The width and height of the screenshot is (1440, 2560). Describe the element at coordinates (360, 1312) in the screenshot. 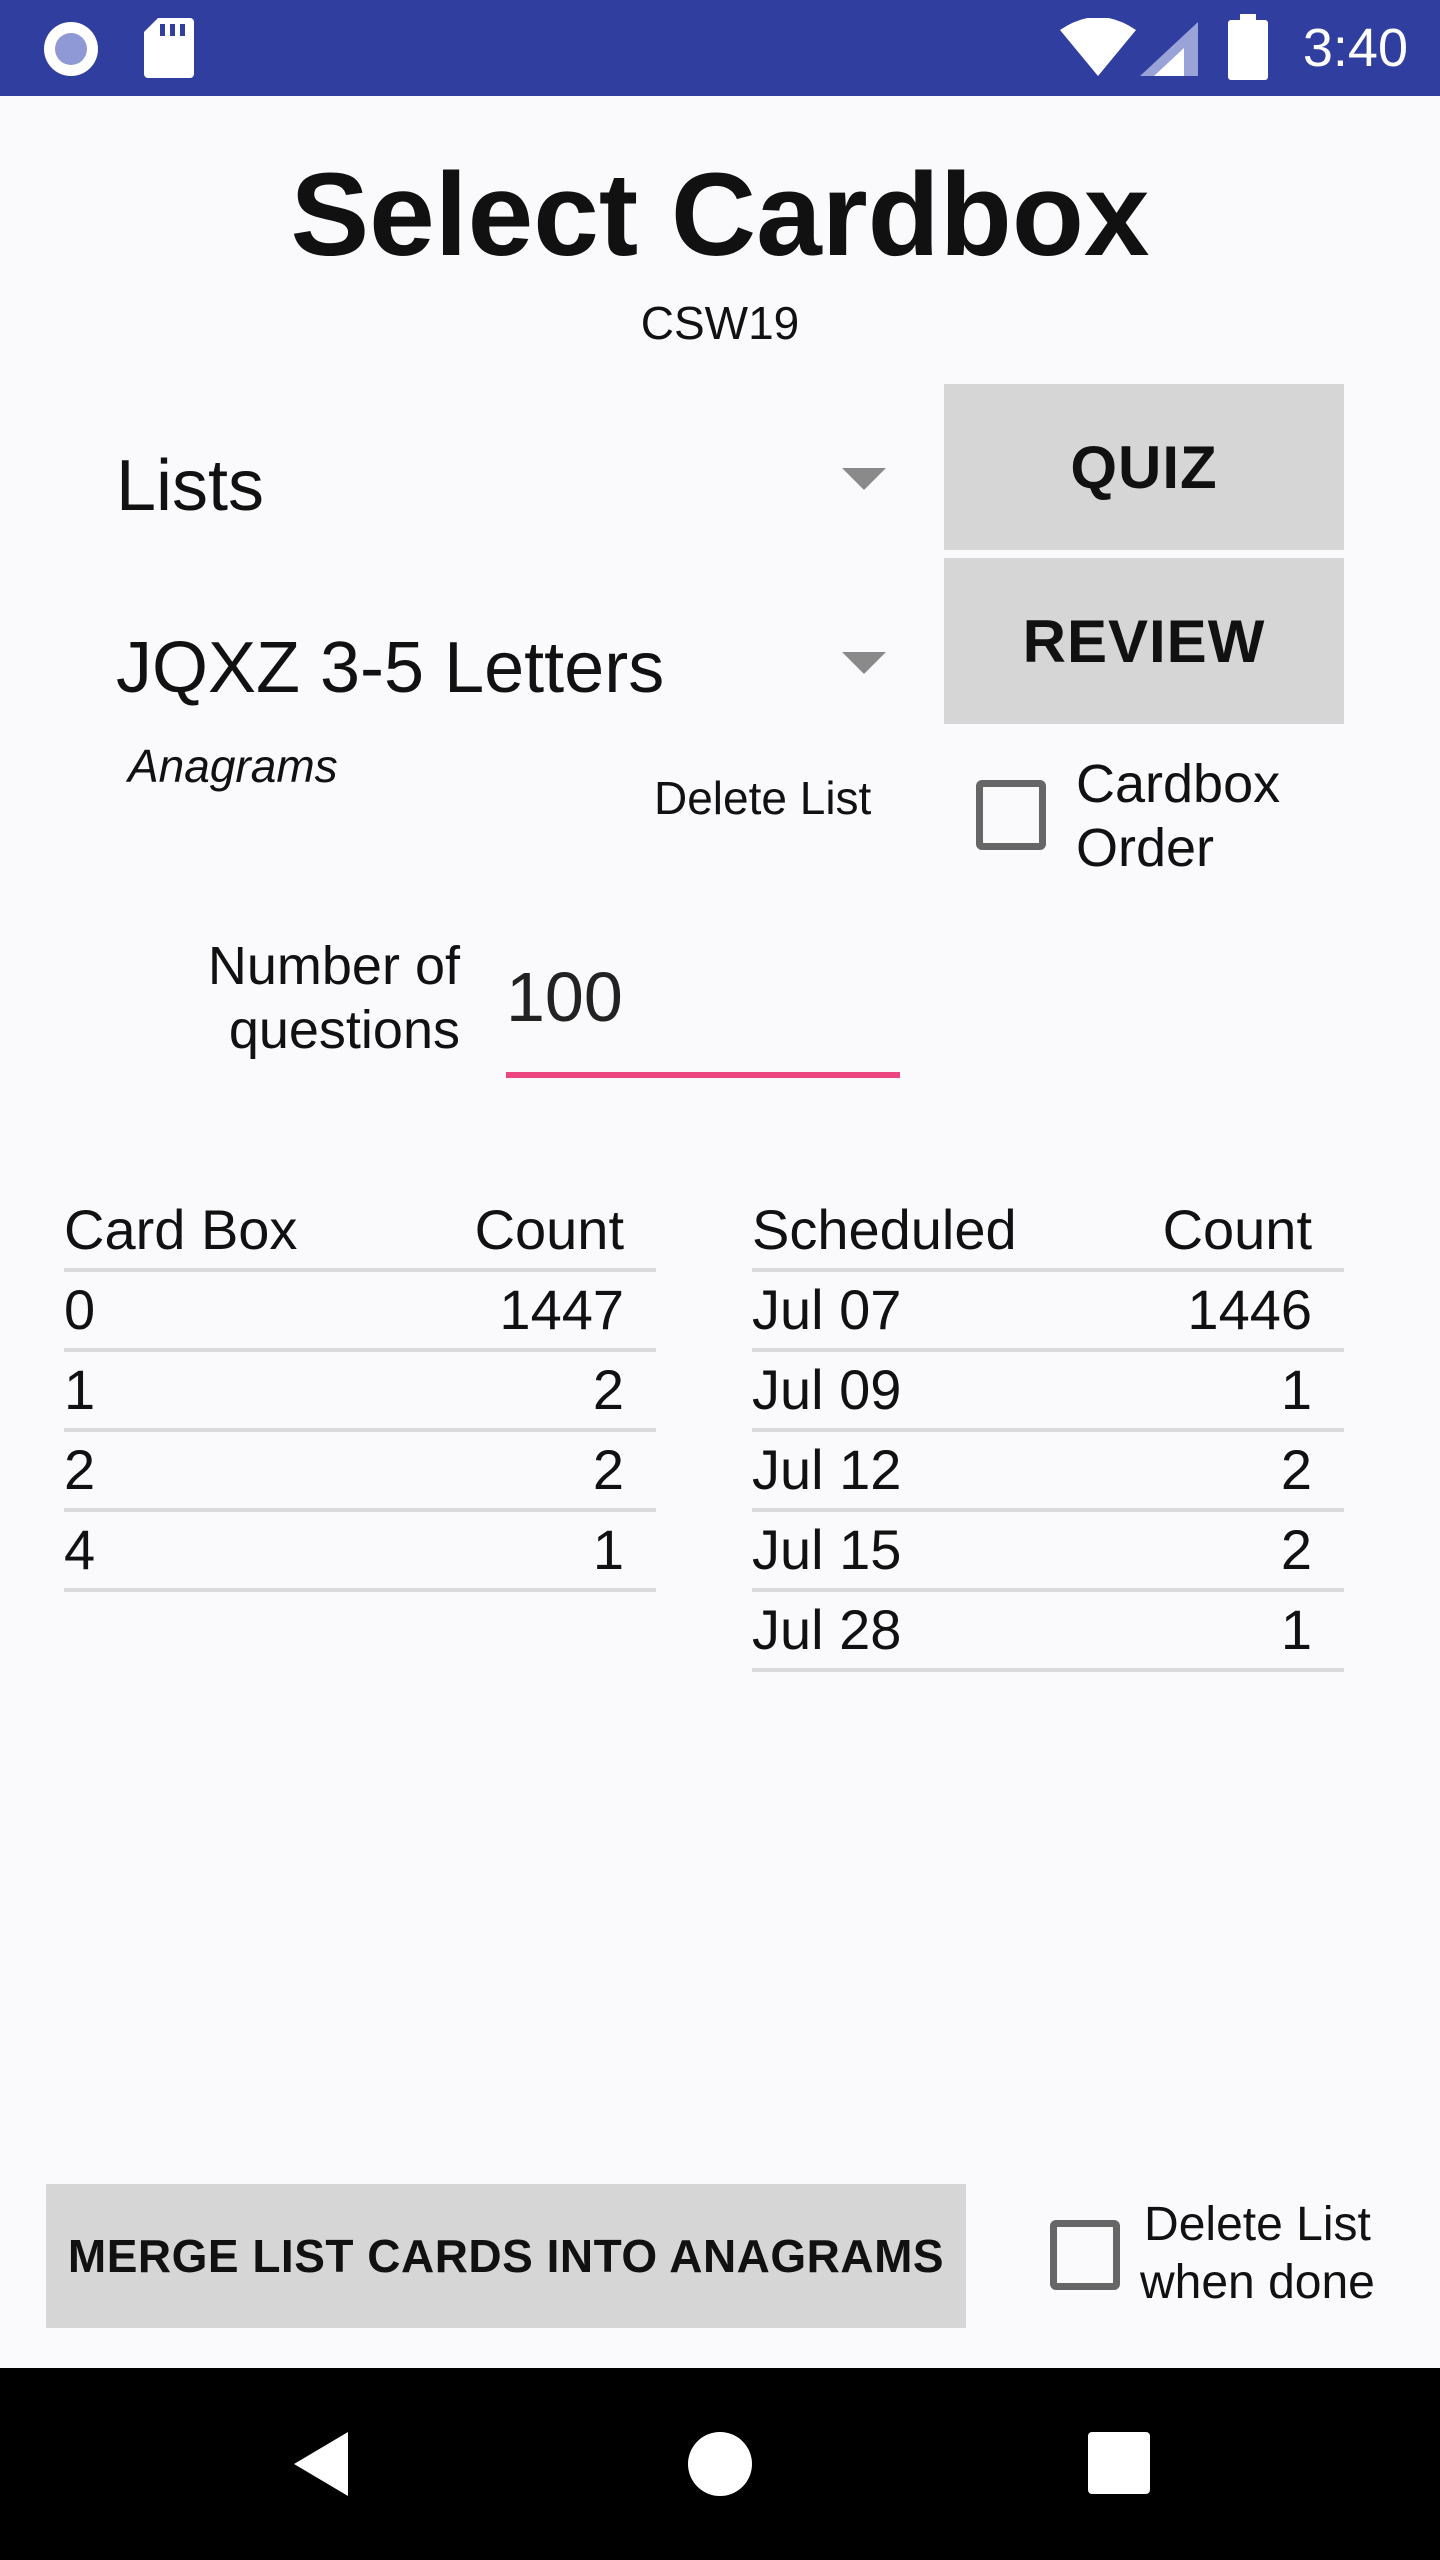

I see `table-row: 0 1447` at that location.